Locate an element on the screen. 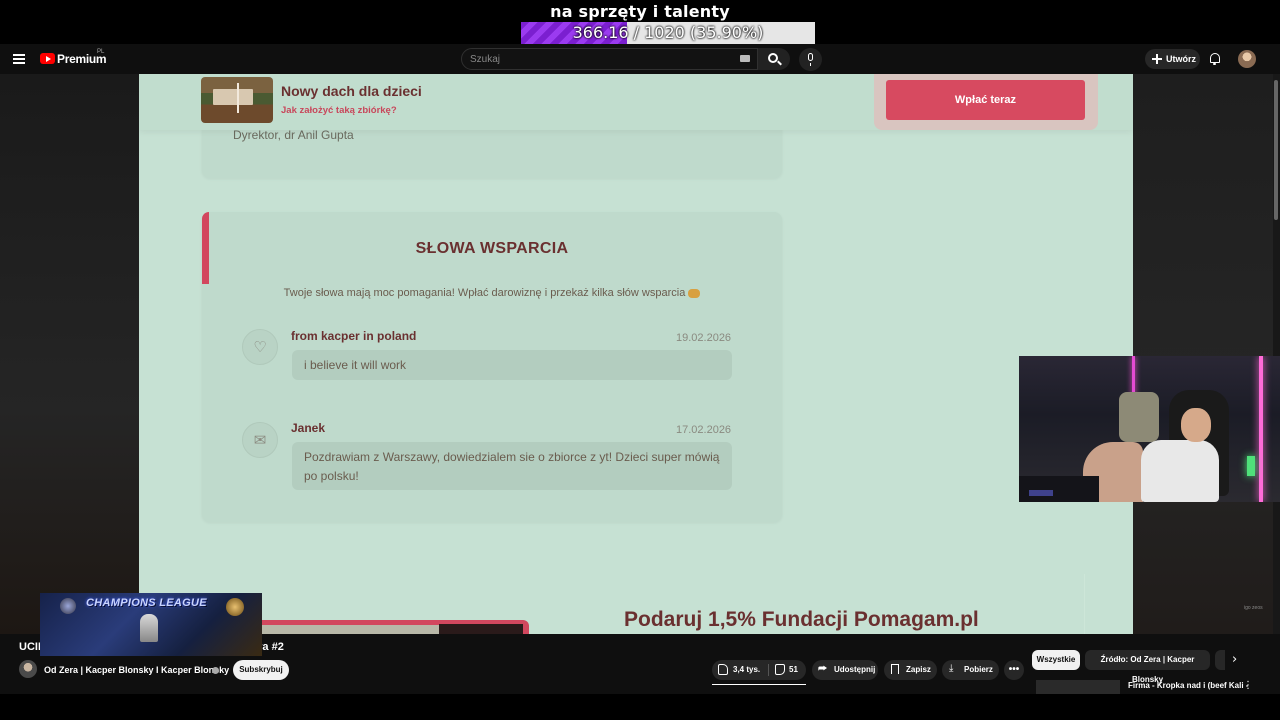 The width and height of the screenshot is (1280, 720). mic-icon is located at coordinates (810, 59).